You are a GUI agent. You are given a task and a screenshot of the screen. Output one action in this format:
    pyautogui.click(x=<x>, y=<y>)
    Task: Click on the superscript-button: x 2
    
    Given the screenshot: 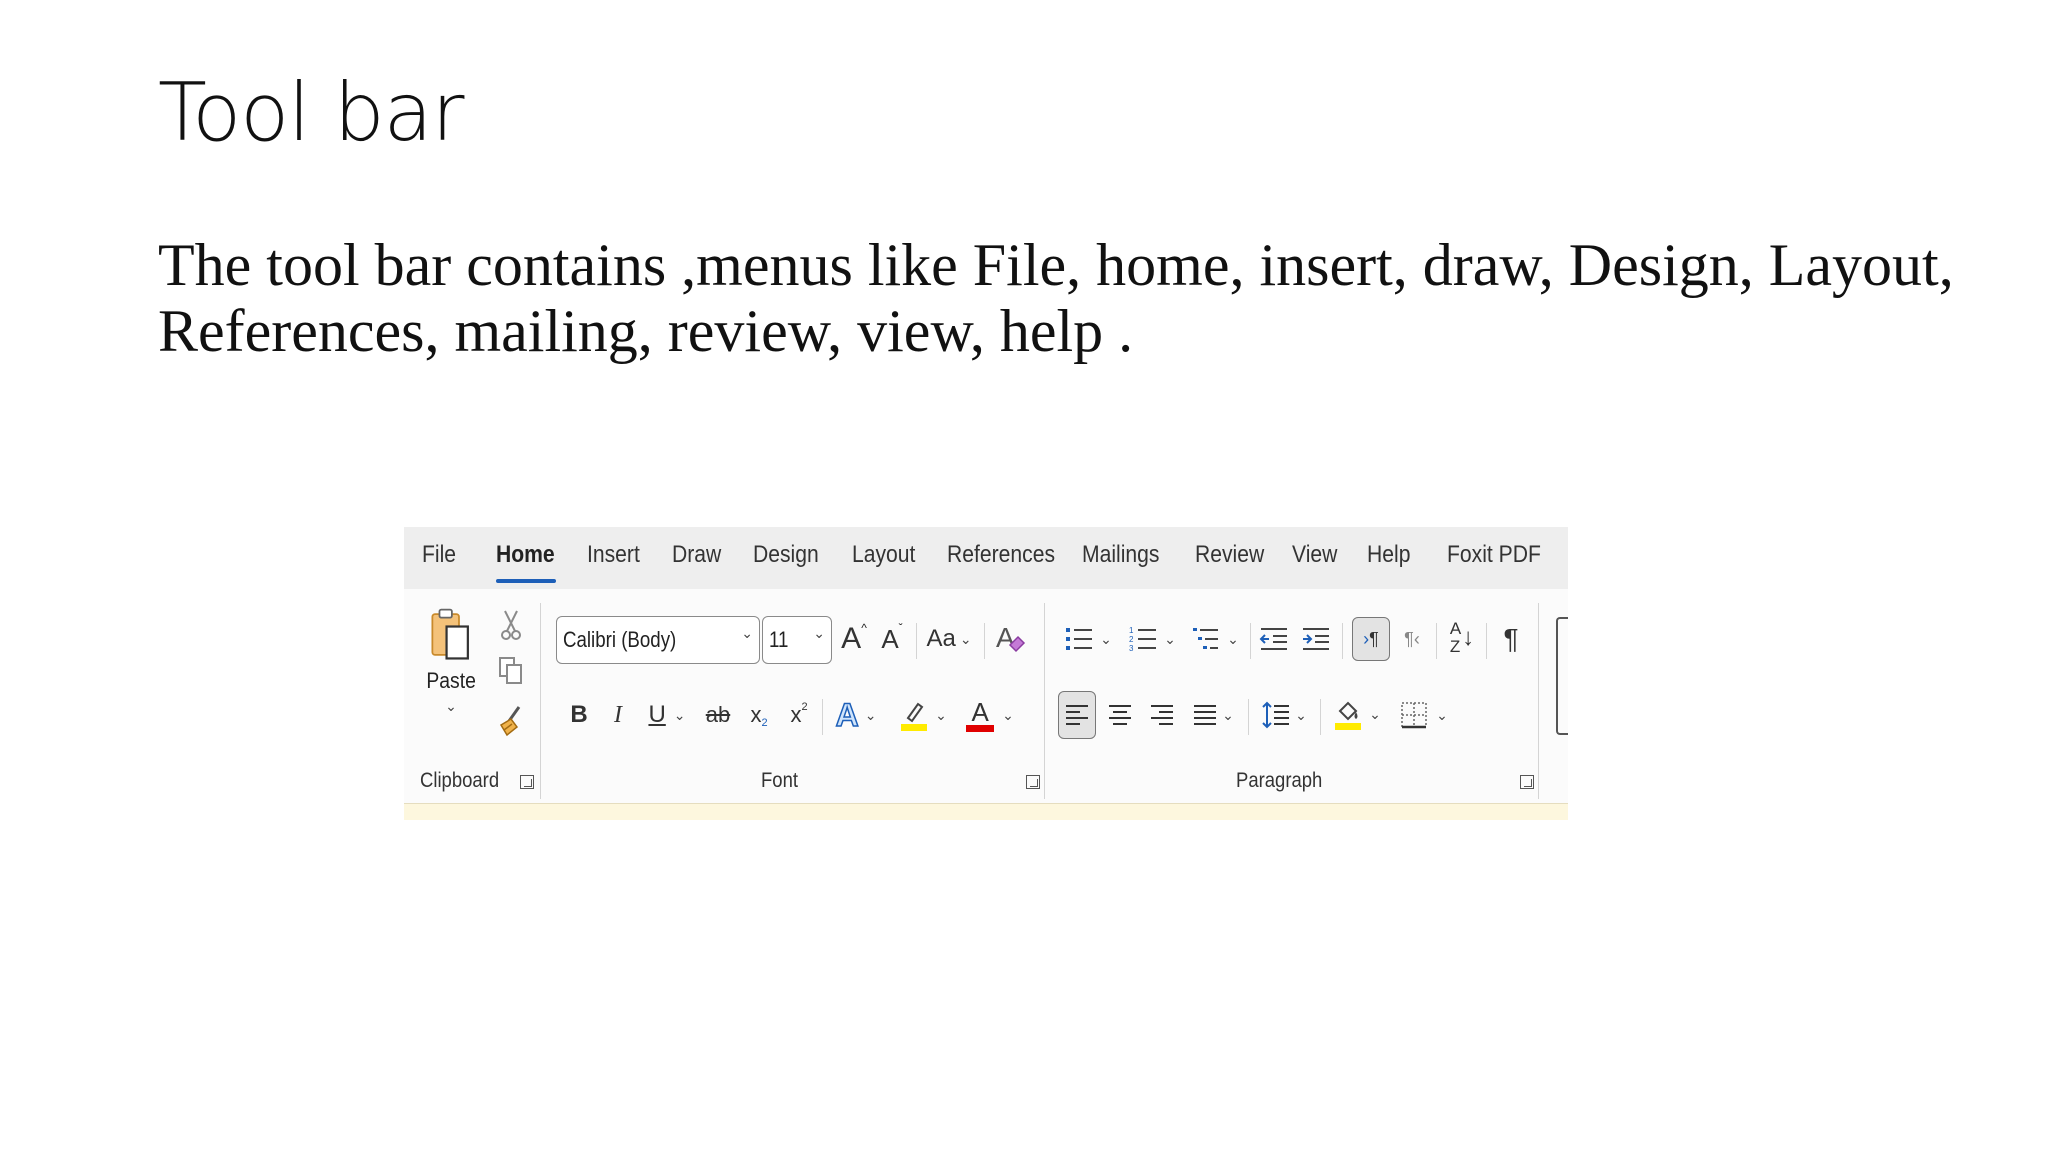 What is the action you would take?
    pyautogui.click(x=799, y=715)
    